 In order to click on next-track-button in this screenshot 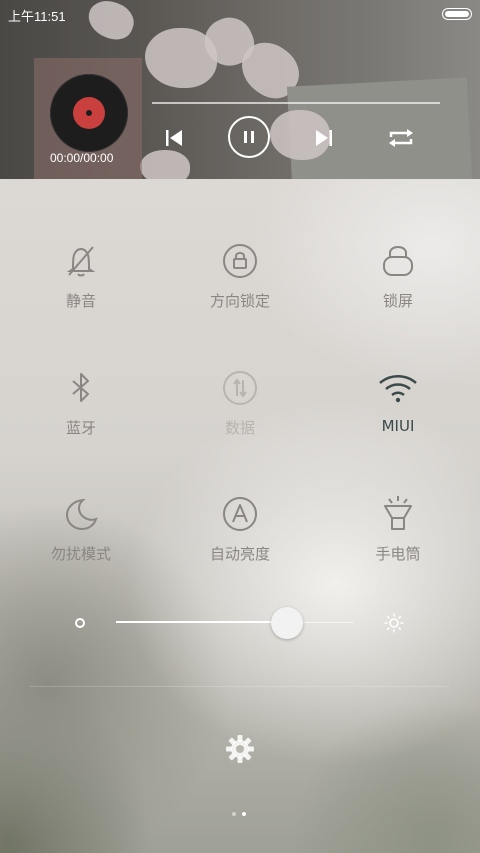, I will do `click(324, 138)`.